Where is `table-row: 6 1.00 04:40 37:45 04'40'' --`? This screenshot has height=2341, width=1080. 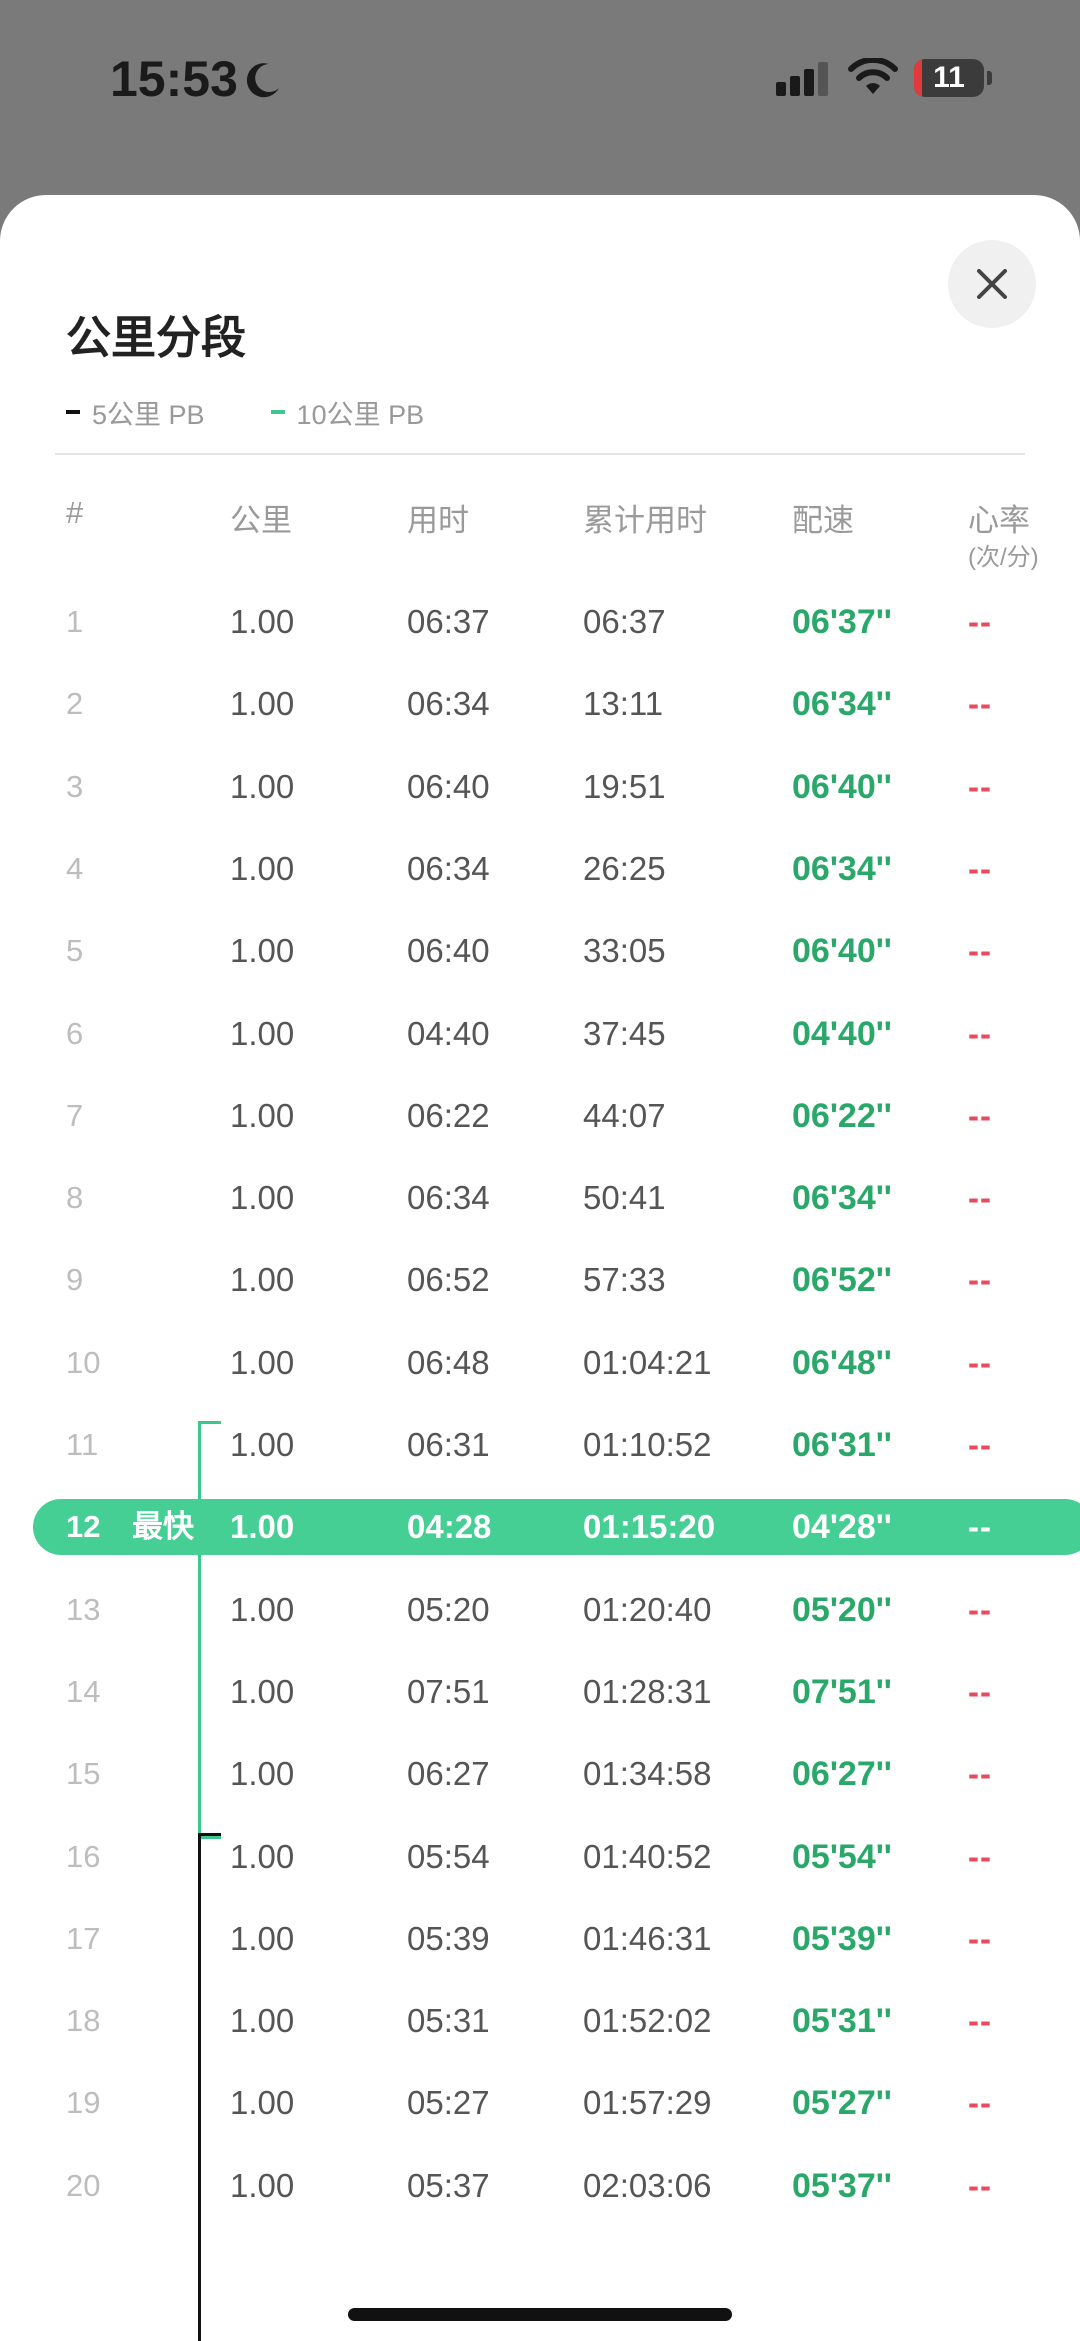
table-row: 6 1.00 04:40 37:45 04'40'' -- is located at coordinates (540, 1034).